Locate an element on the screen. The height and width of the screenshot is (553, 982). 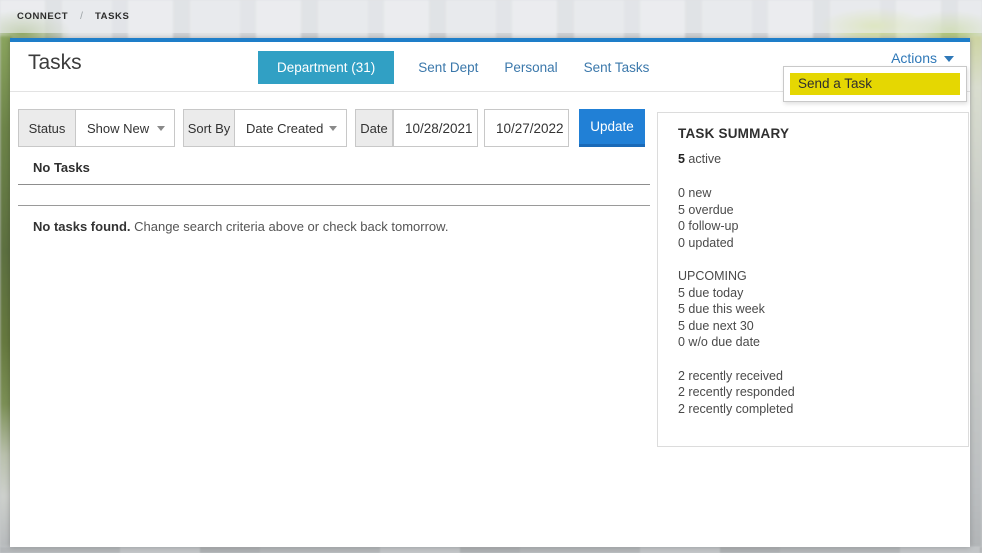
task-list-header: No Tasks is located at coordinates (334, 172).